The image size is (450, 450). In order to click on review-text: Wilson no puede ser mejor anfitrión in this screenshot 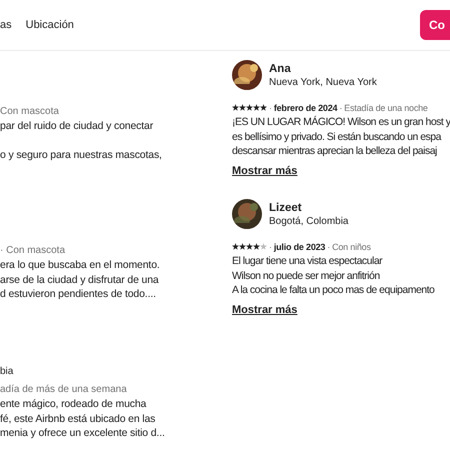, I will do `click(306, 276)`.